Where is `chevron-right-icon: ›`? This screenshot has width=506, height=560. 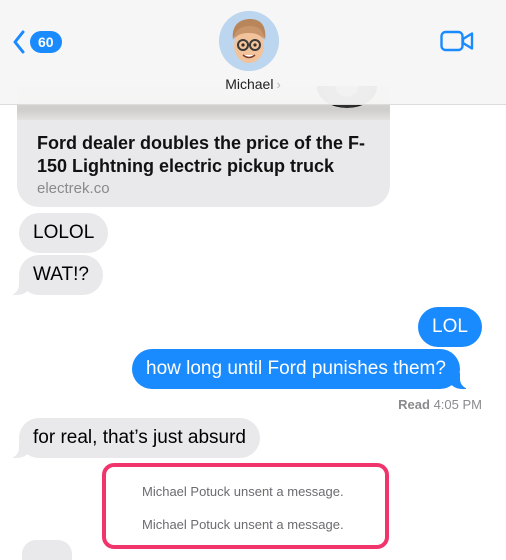
chevron-right-icon: › is located at coordinates (278, 84).